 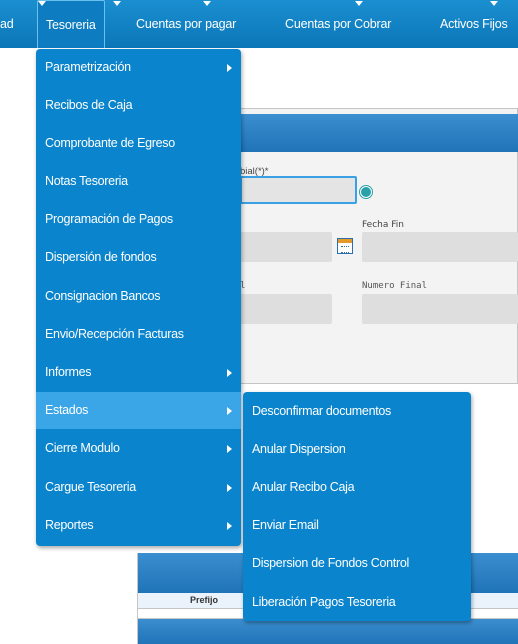 What do you see at coordinates (330, 563) in the screenshot?
I see `submenu-item-label: Dispersion de Fondos Control` at bounding box center [330, 563].